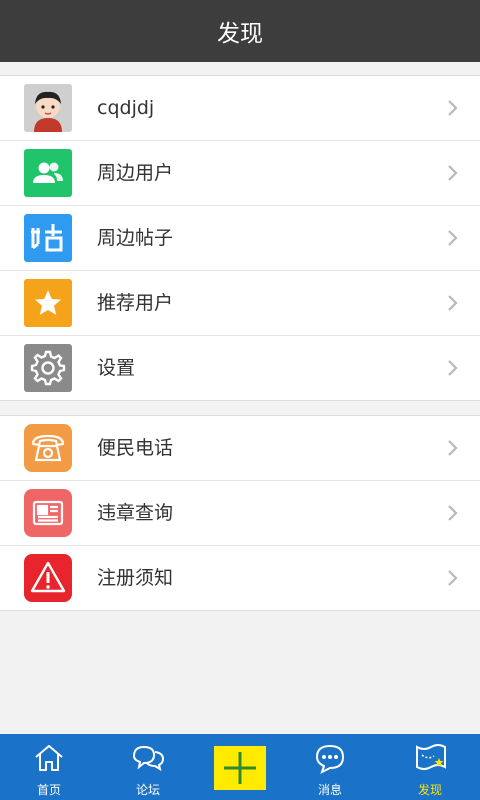 The width and height of the screenshot is (480, 800). Describe the element at coordinates (126, 108) in the screenshot. I see `menu-item-label: cqdjdj` at that location.